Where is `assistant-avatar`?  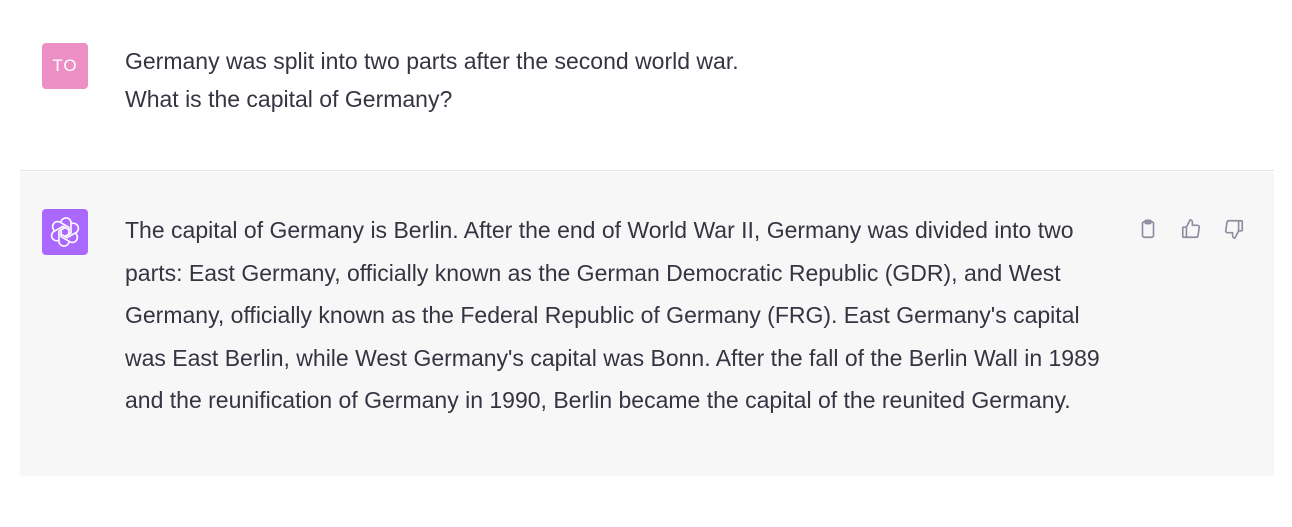 assistant-avatar is located at coordinates (65, 232).